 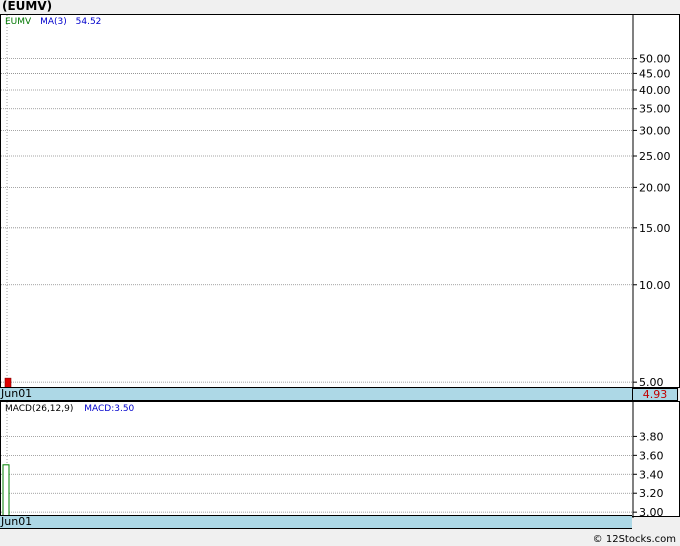 What do you see at coordinates (27, 6) in the screenshot?
I see `chart-title: (EUMV)` at bounding box center [27, 6].